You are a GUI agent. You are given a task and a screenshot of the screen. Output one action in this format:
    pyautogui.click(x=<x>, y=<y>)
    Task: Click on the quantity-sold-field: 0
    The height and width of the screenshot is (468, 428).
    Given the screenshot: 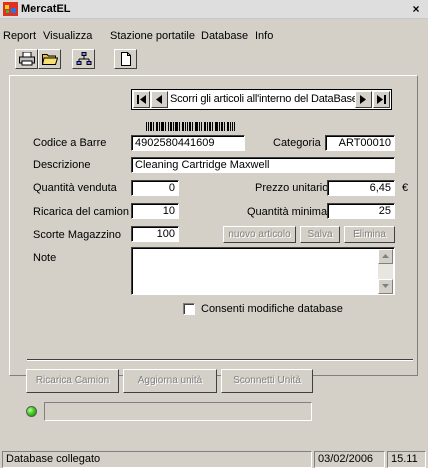 What is the action you would take?
    pyautogui.click(x=155, y=188)
    